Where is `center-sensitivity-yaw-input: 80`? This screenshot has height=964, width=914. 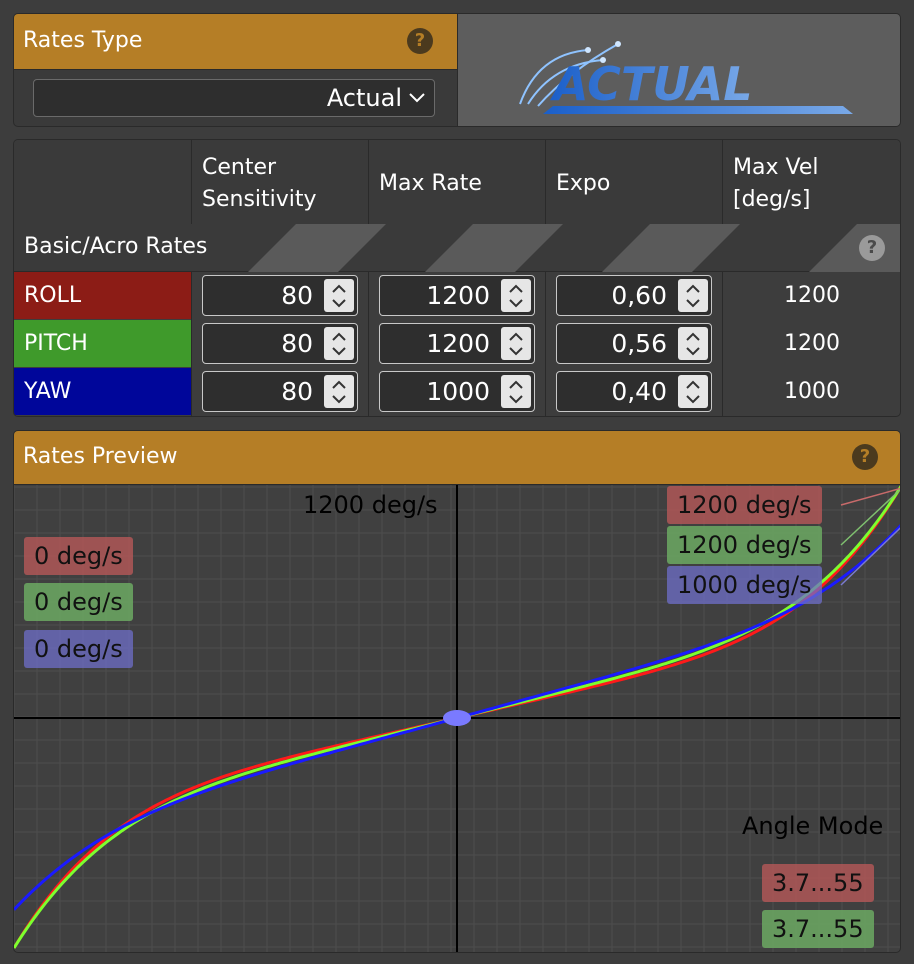
center-sensitivity-yaw-input: 80 is located at coordinates (280, 391).